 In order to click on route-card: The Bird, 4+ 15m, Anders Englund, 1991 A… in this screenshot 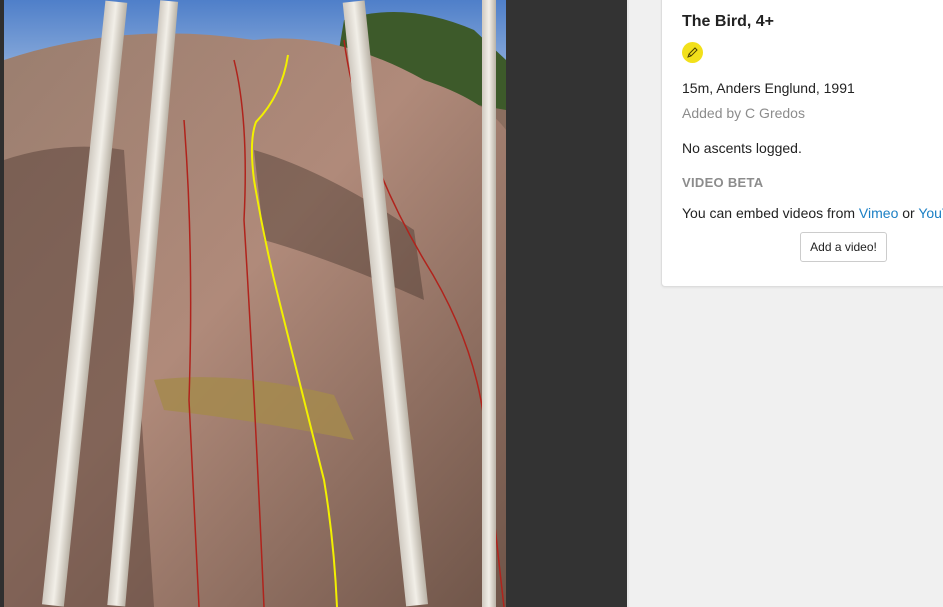, I will do `click(802, 143)`.